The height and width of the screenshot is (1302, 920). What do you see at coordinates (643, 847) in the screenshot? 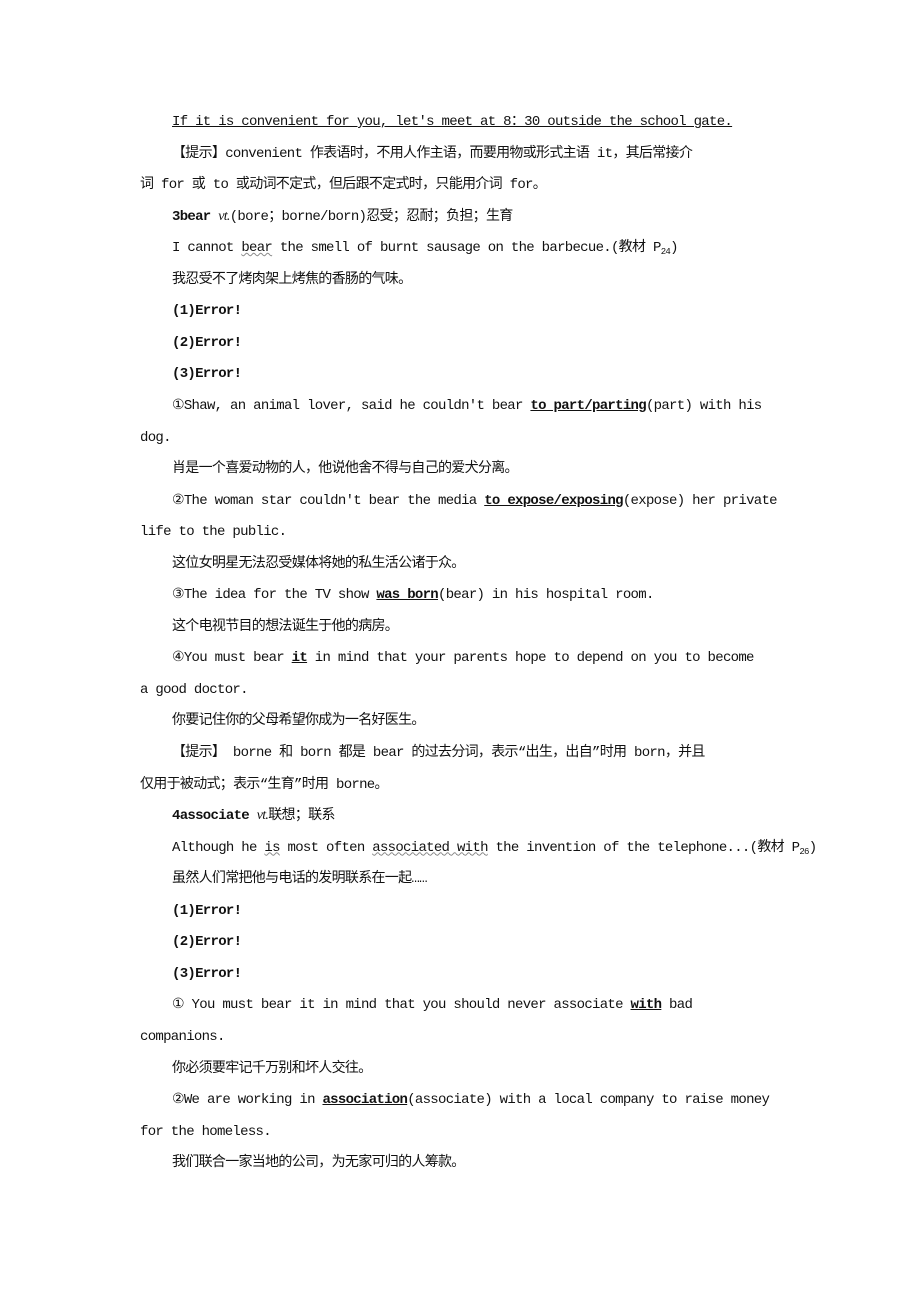
I see `text-run: the invention of the telephone...(教材 P` at bounding box center [643, 847].